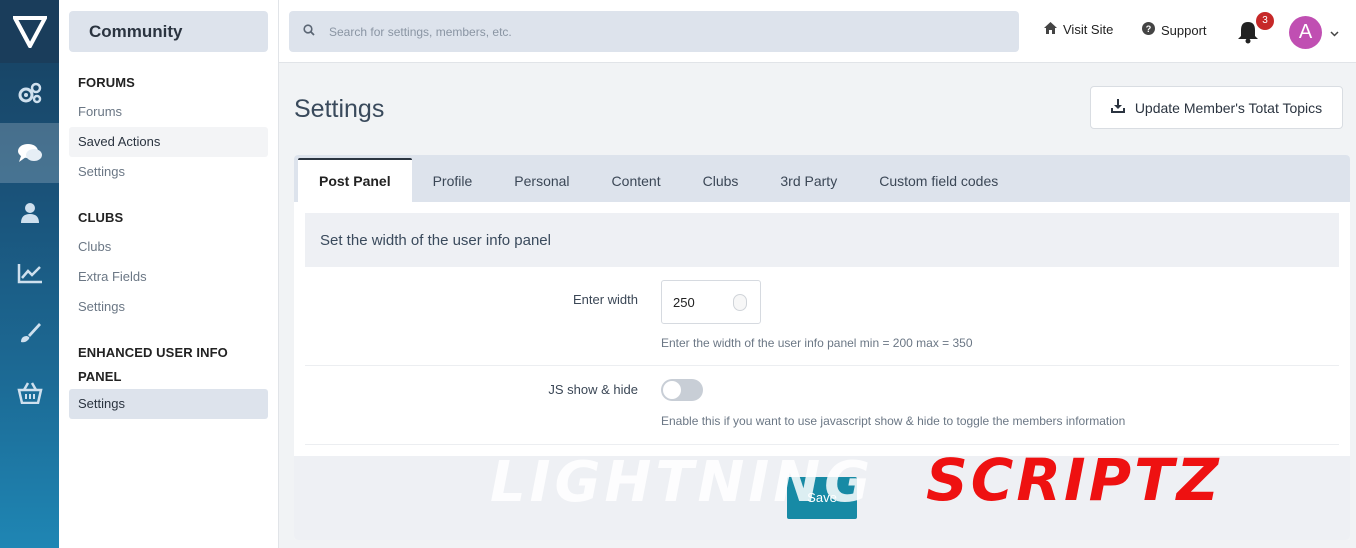  What do you see at coordinates (106, 82) in the screenshot?
I see `sidebar-heading-forums: FORUMS` at bounding box center [106, 82].